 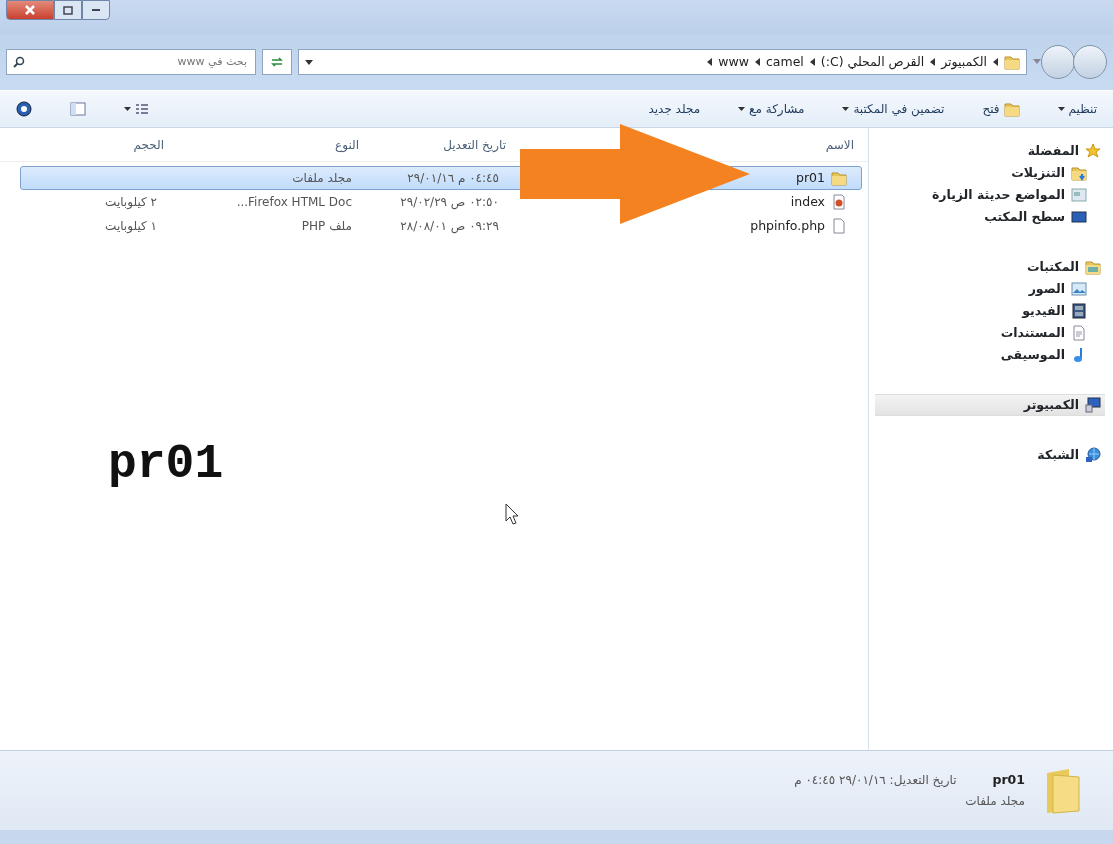 I want to click on mouse-pointer-icon, so click(x=512, y=514).